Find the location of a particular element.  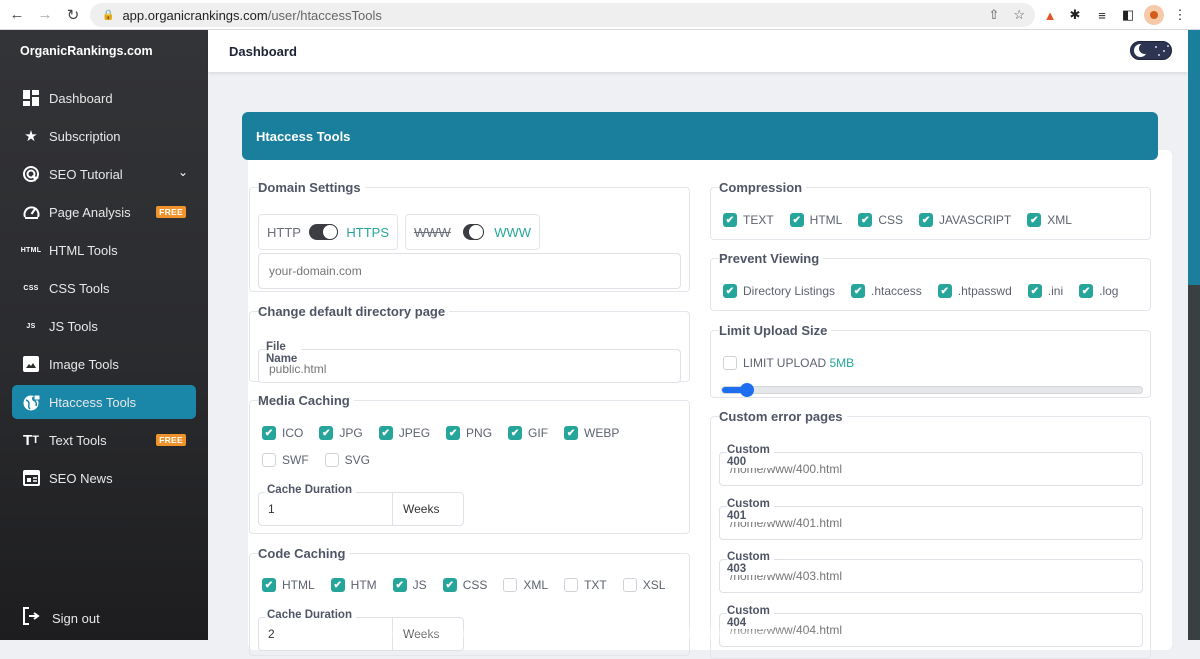

checkbox-label: XML is located at coordinates (536, 585).